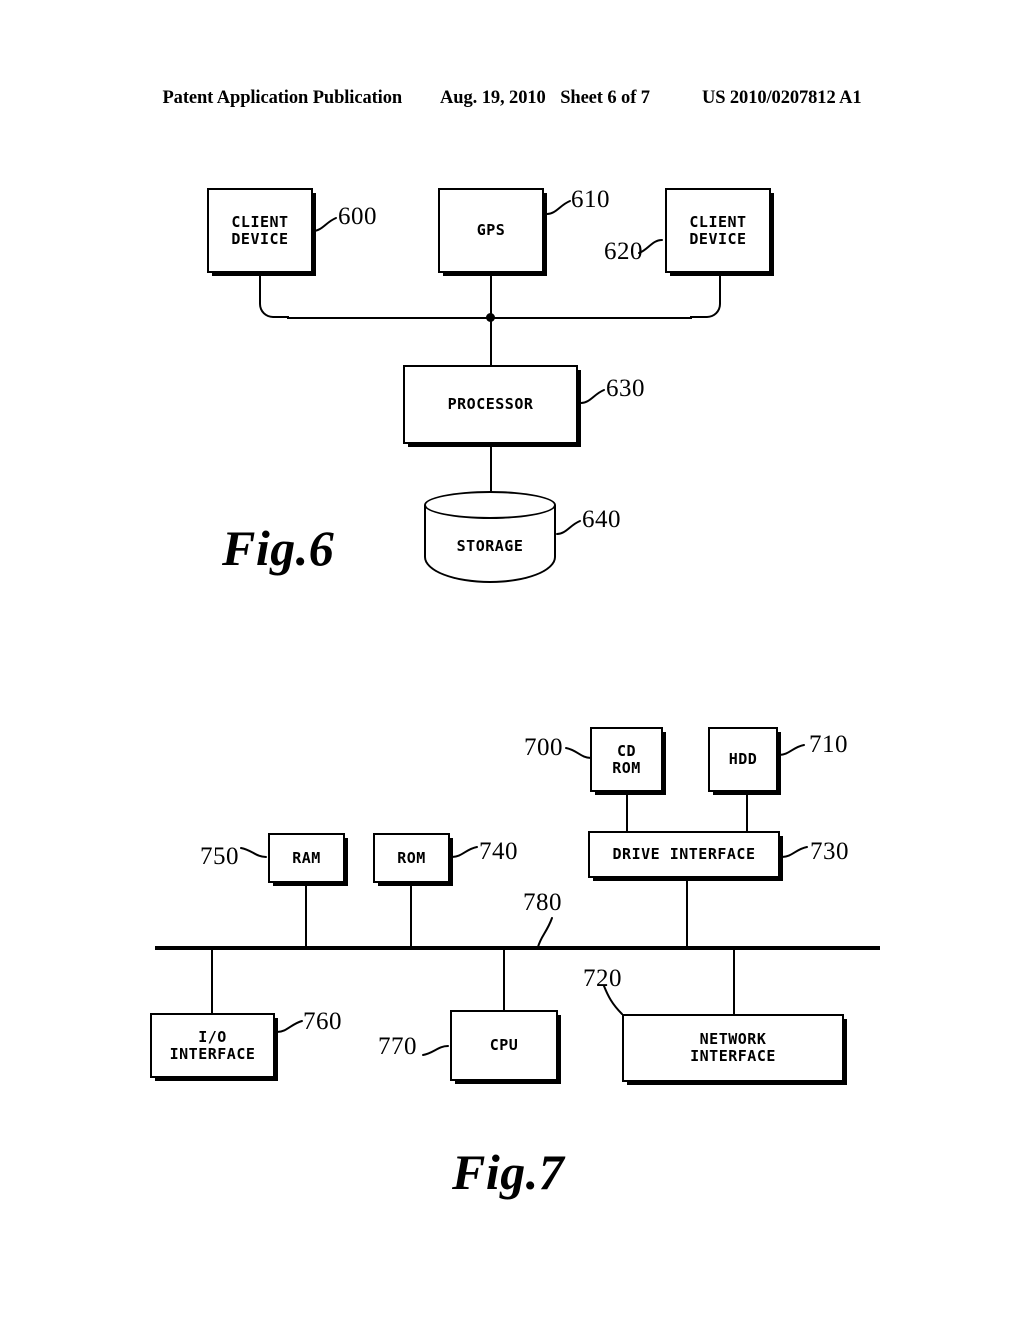 The height and width of the screenshot is (1320, 1024). Describe the element at coordinates (490, 317) in the screenshot. I see `bus-junction-dot` at that location.